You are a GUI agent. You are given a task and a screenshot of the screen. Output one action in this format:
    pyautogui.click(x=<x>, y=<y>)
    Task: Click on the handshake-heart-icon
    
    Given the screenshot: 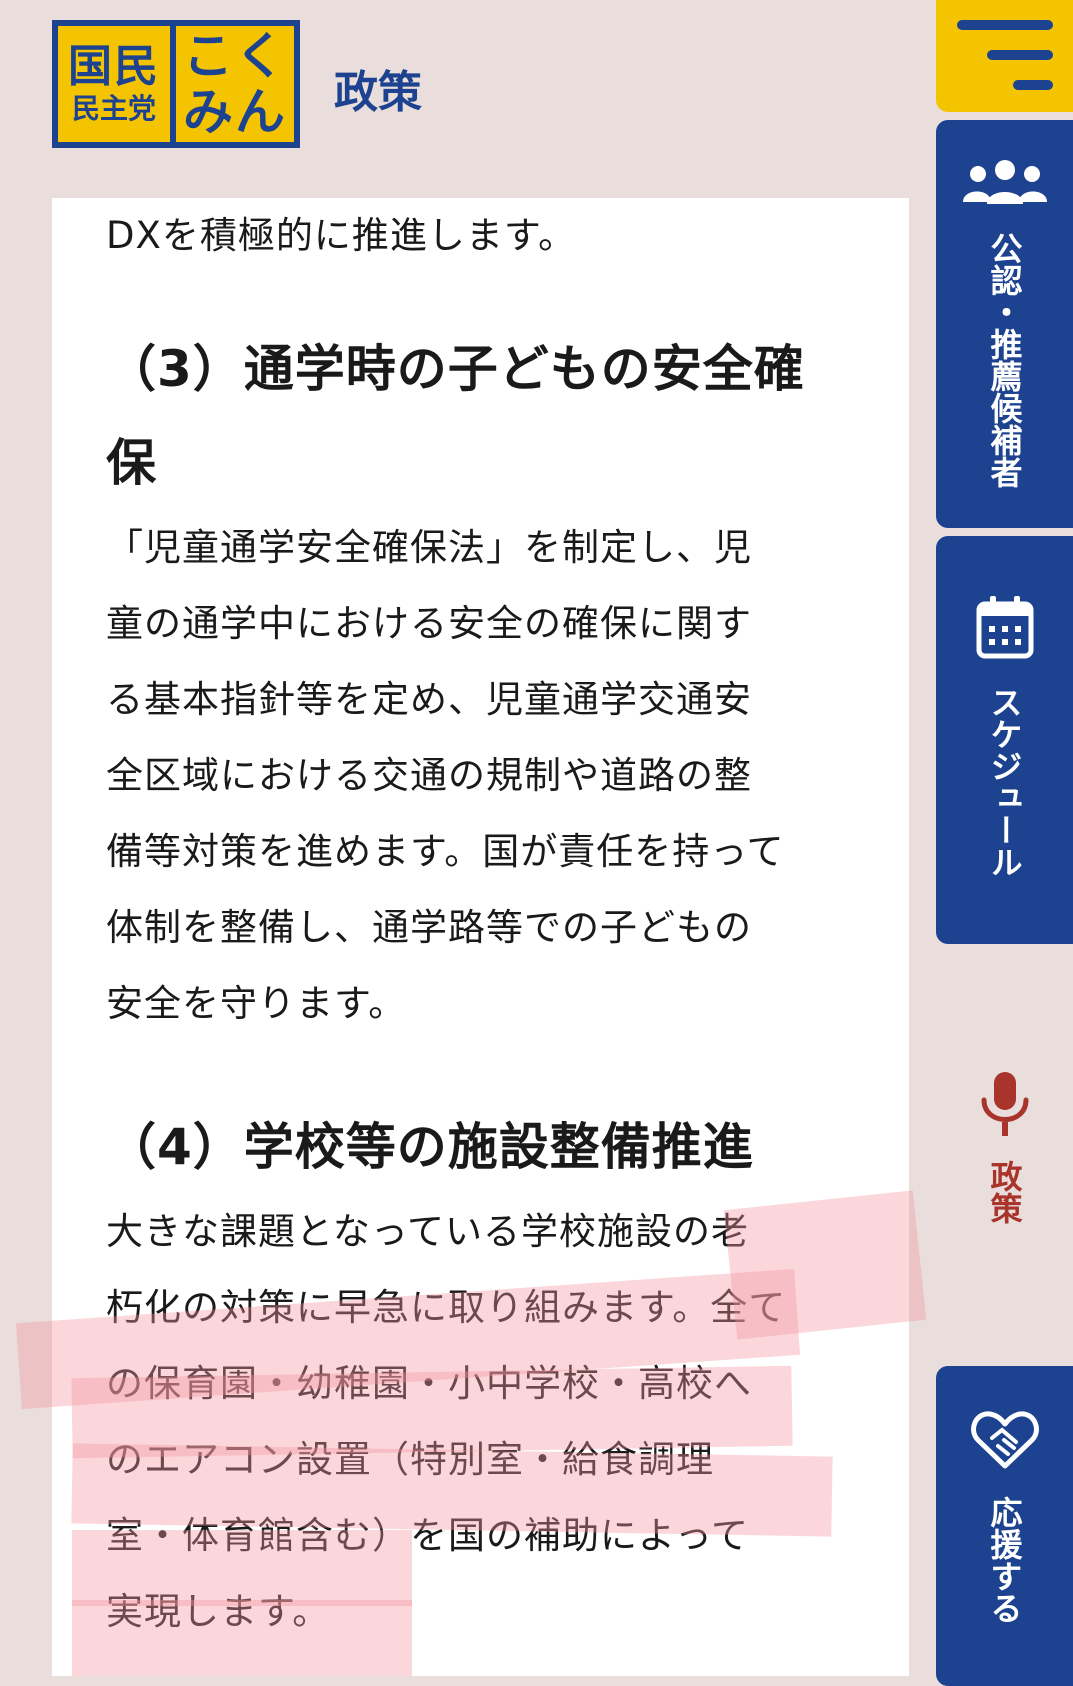 What is the action you would take?
    pyautogui.click(x=1004, y=1440)
    